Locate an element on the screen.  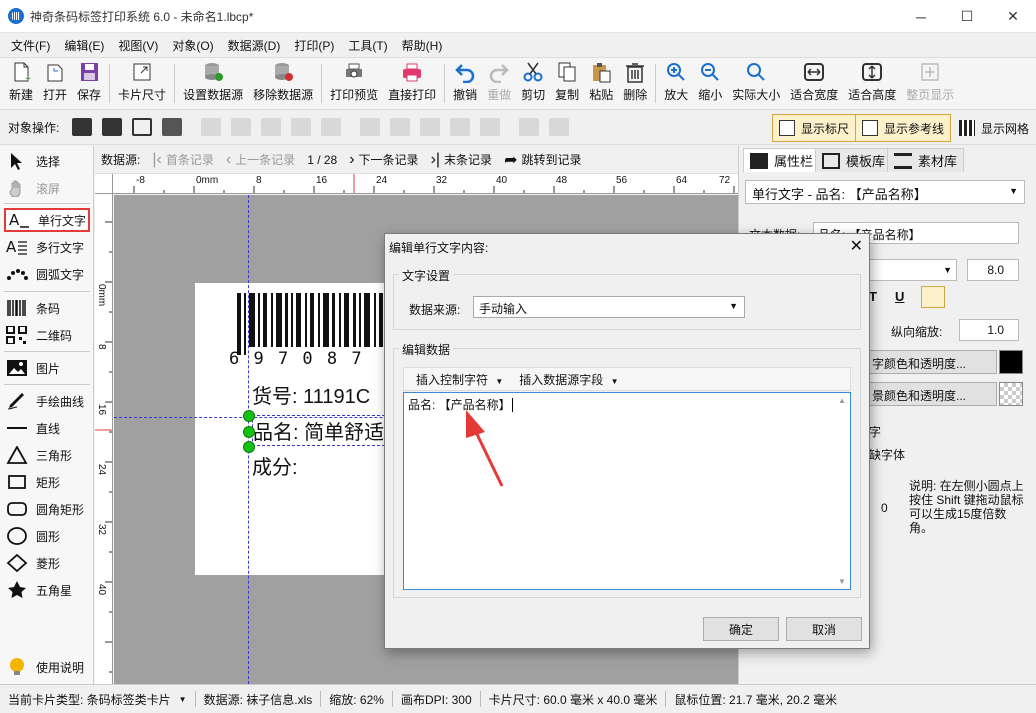
copy-button: 复制 is located at coordinates (567, 83).